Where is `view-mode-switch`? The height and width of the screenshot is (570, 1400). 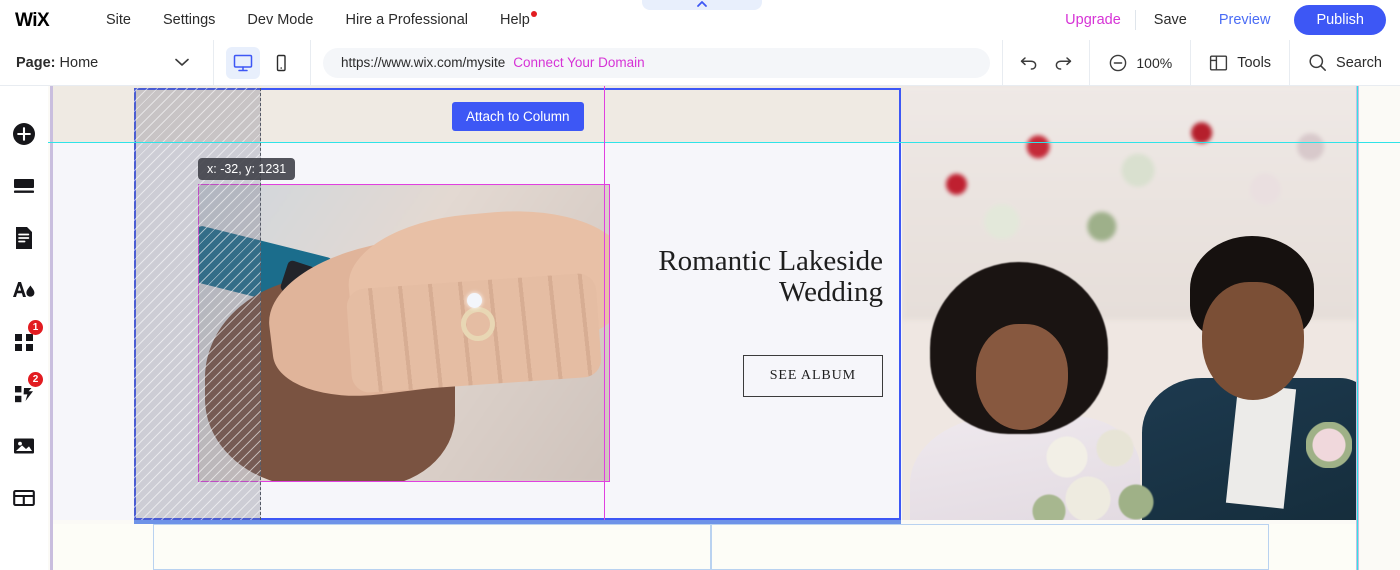 view-mode-switch is located at coordinates (262, 62).